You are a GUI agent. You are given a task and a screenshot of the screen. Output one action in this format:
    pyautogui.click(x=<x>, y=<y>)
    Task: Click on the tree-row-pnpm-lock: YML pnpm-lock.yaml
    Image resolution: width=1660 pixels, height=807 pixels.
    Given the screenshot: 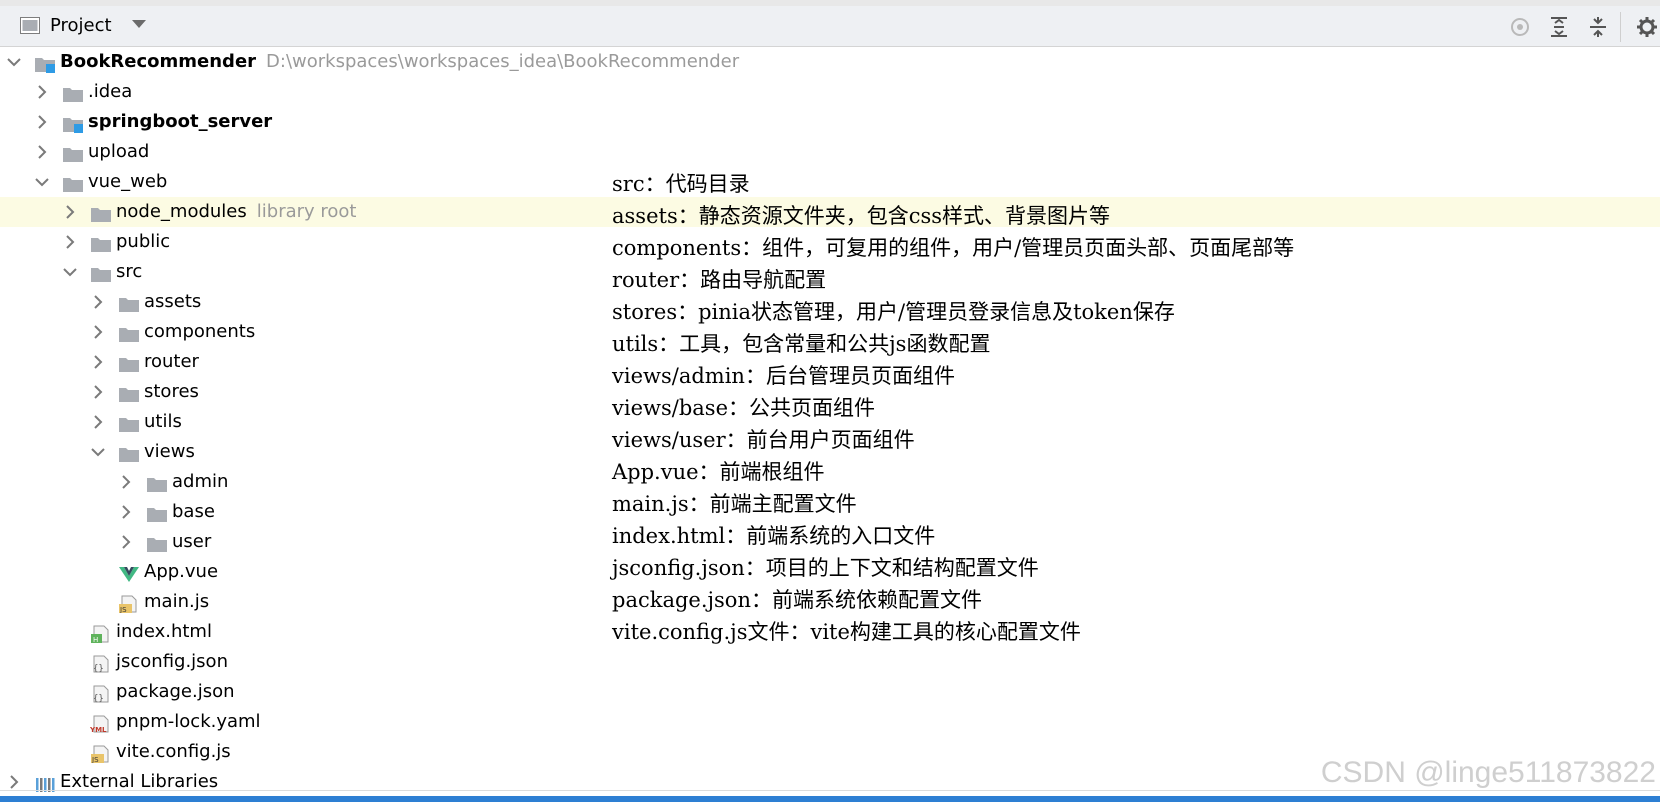 What is the action you would take?
    pyautogui.click(x=830, y=722)
    